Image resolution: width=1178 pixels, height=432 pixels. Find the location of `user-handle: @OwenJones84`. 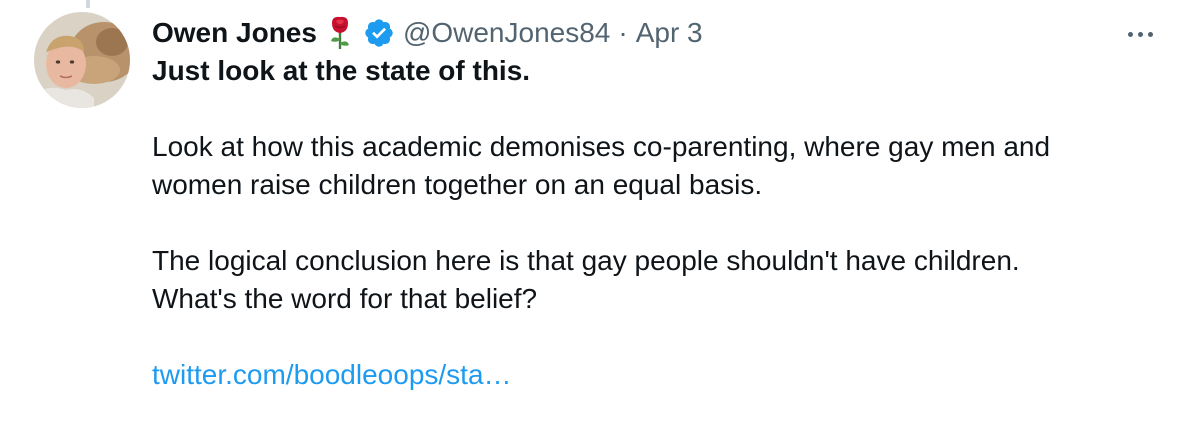

user-handle: @OwenJones84 is located at coordinates (506, 33).